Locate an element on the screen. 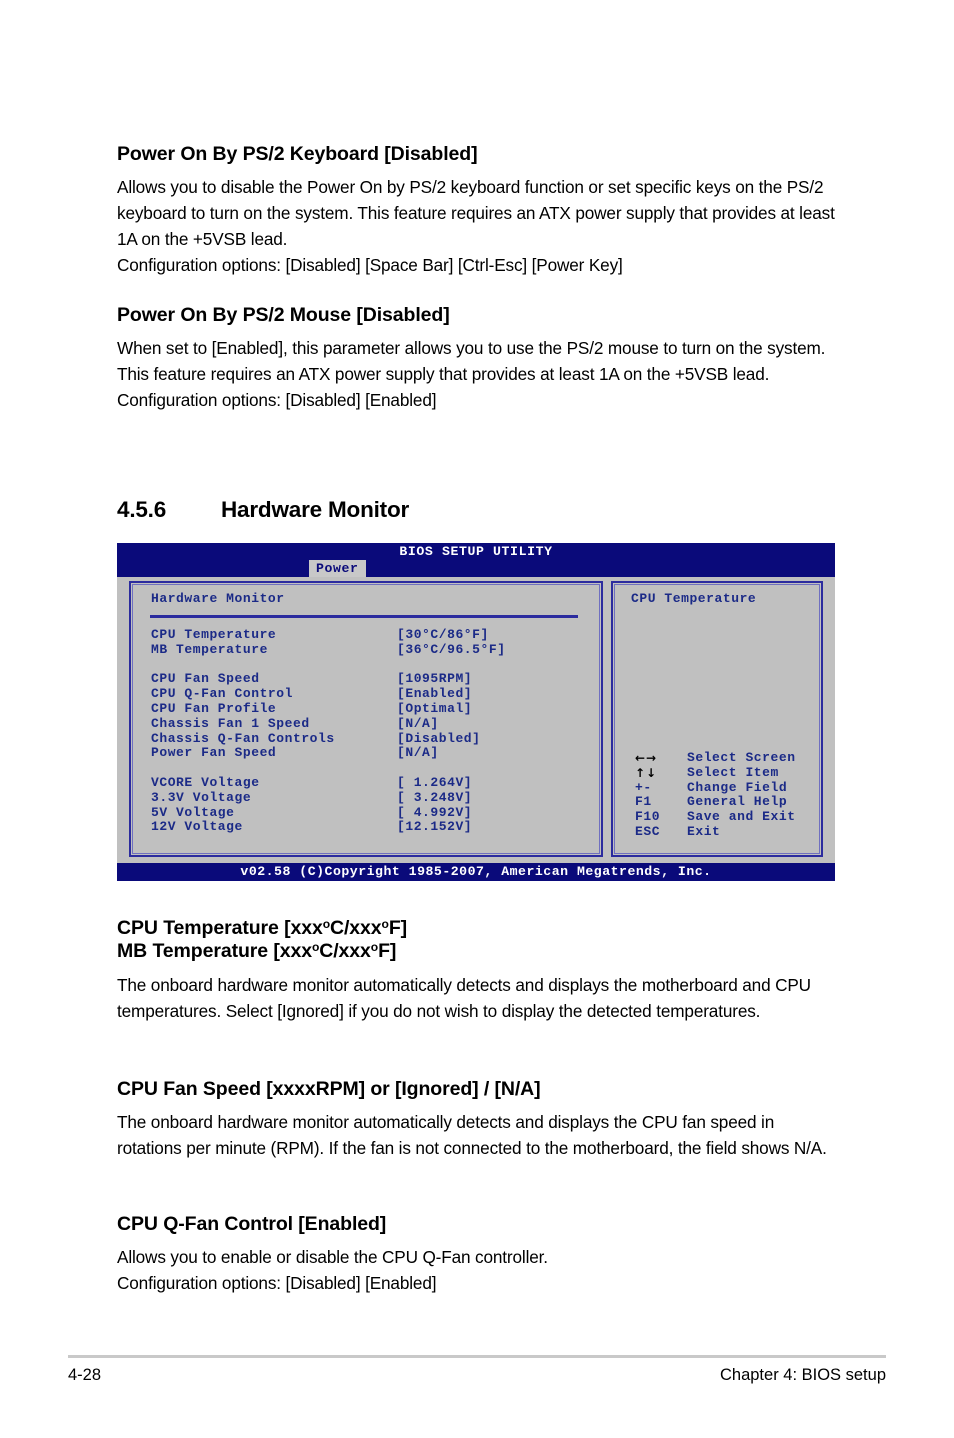 Image resolution: width=954 pixels, height=1438 pixels. legend-row: ESC Exit is located at coordinates (715, 831).